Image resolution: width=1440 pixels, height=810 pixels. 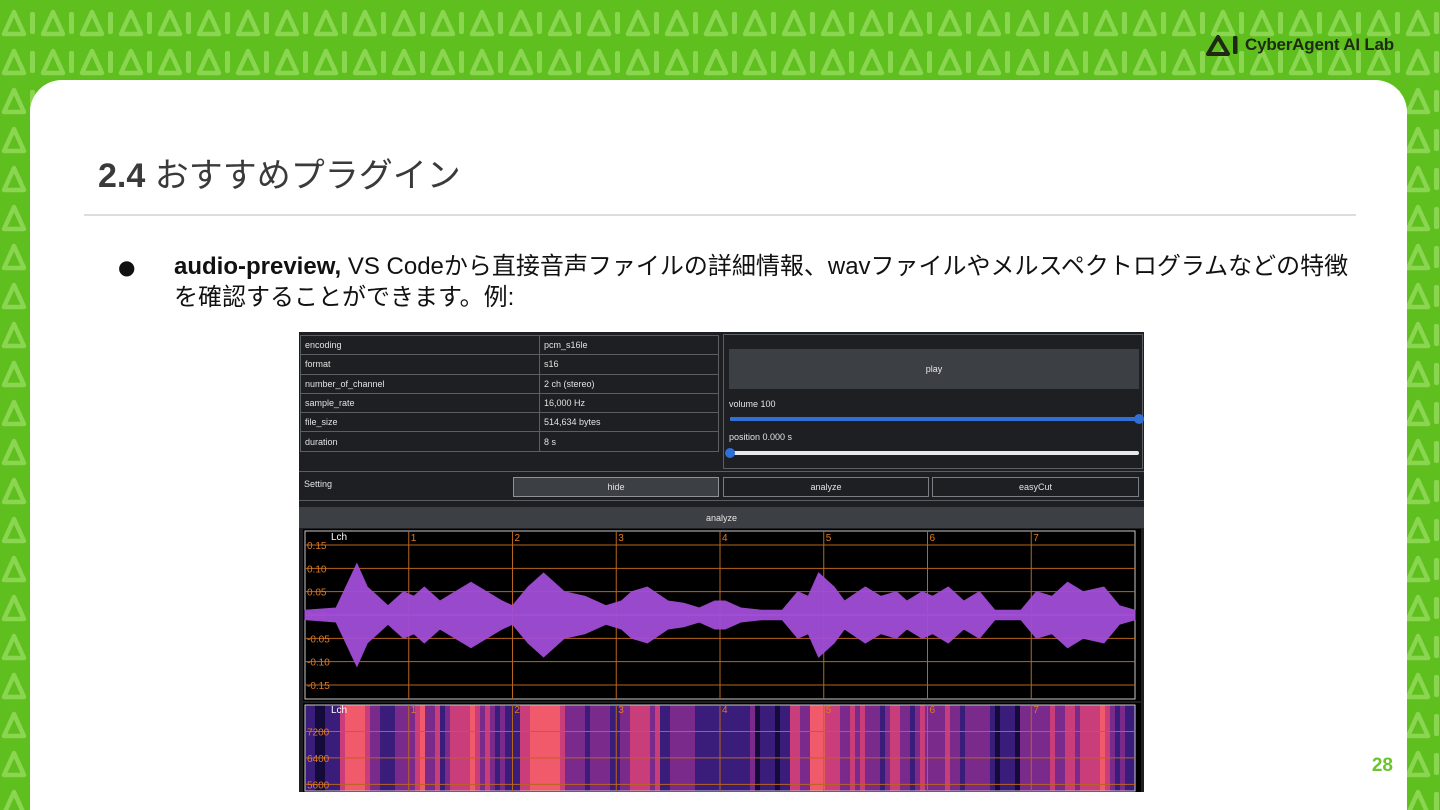 I want to click on volume-slider-fill, so click(x=934, y=419).